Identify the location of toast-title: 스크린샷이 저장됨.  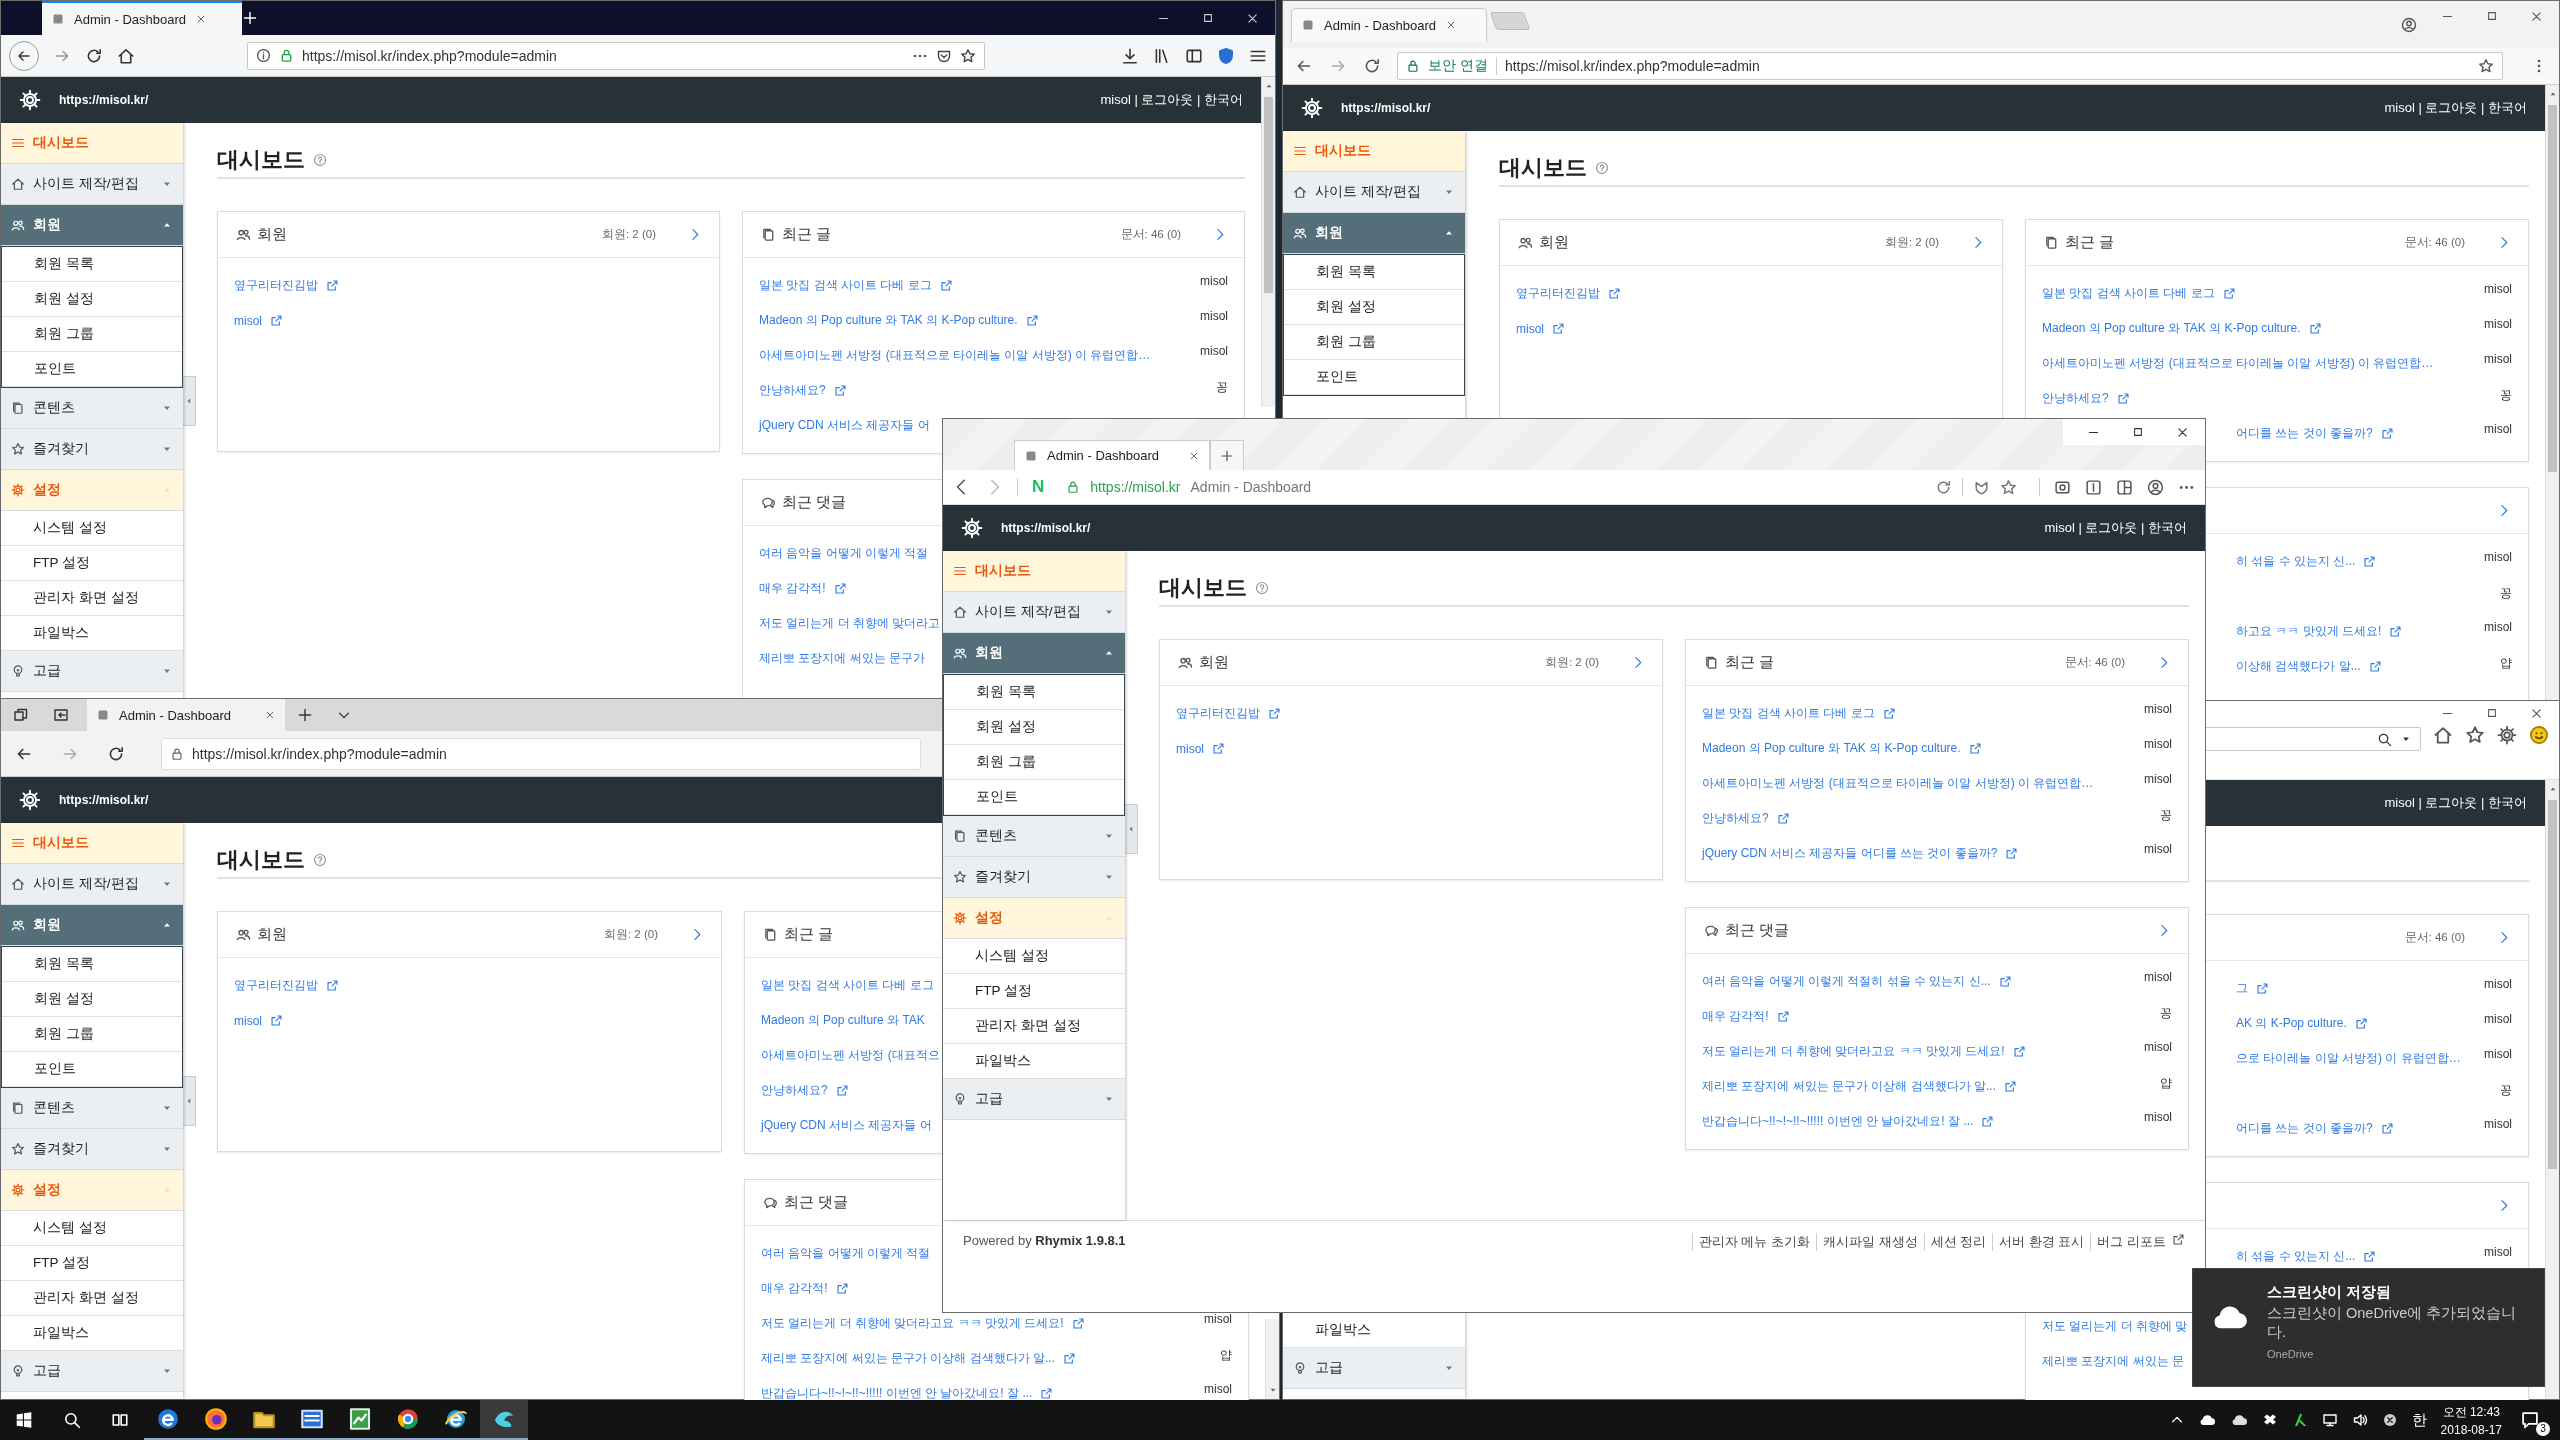
(2330, 1292).